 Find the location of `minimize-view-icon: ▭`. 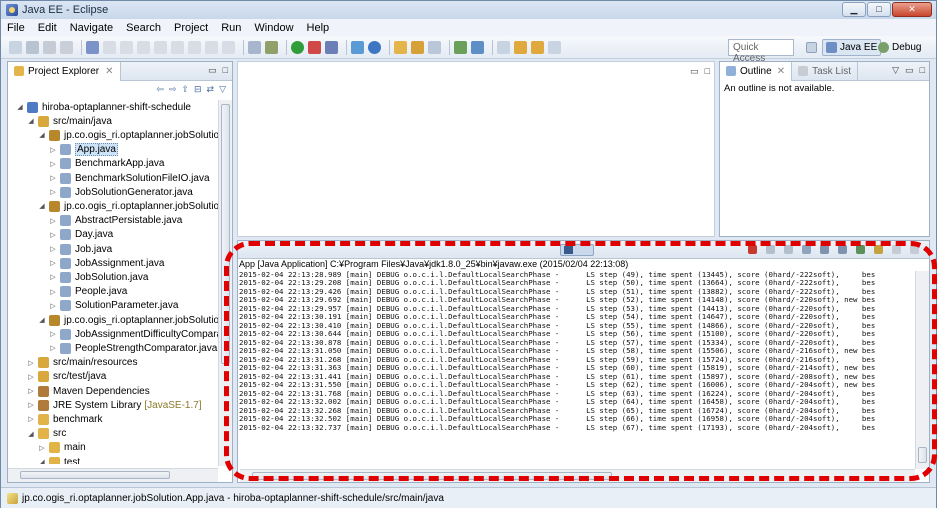

minimize-view-icon: ▭ is located at coordinates (212, 70).